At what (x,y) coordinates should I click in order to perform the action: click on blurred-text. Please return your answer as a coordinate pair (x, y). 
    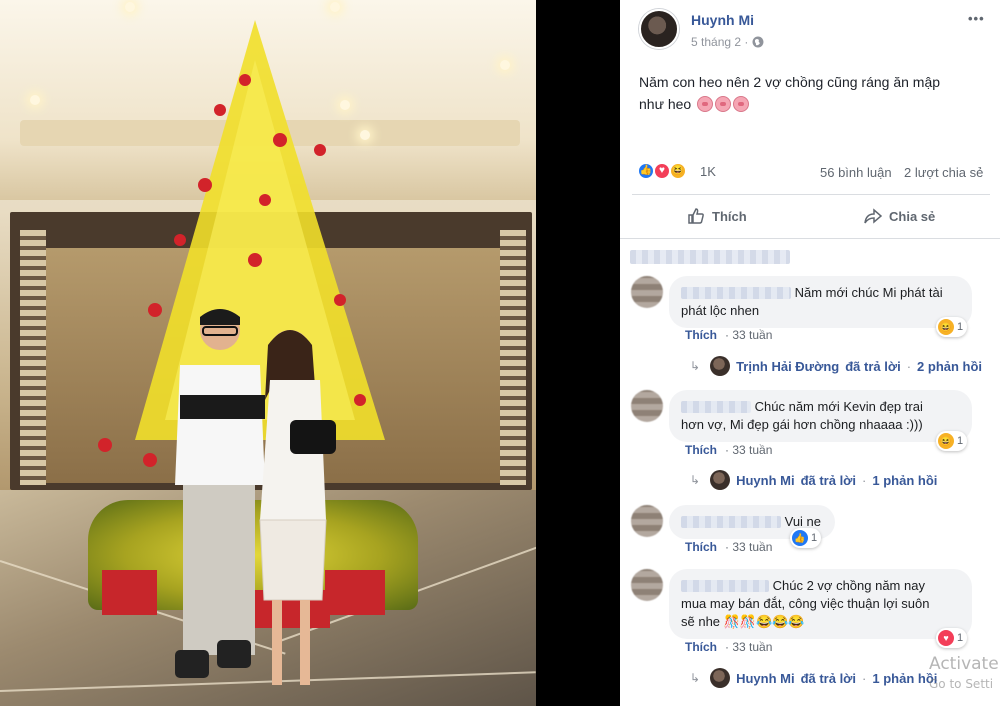
    Looking at the image, I should click on (710, 257).